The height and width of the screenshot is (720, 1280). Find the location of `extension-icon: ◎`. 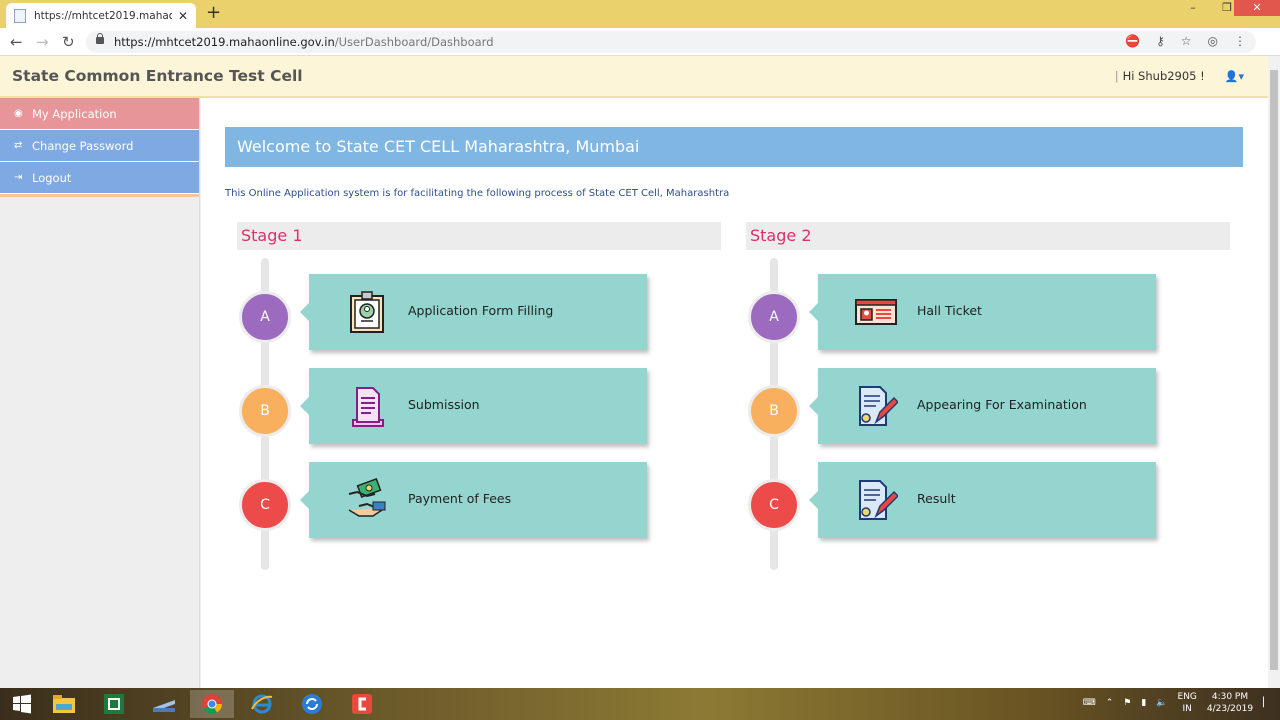

extension-icon: ◎ is located at coordinates (1213, 41).